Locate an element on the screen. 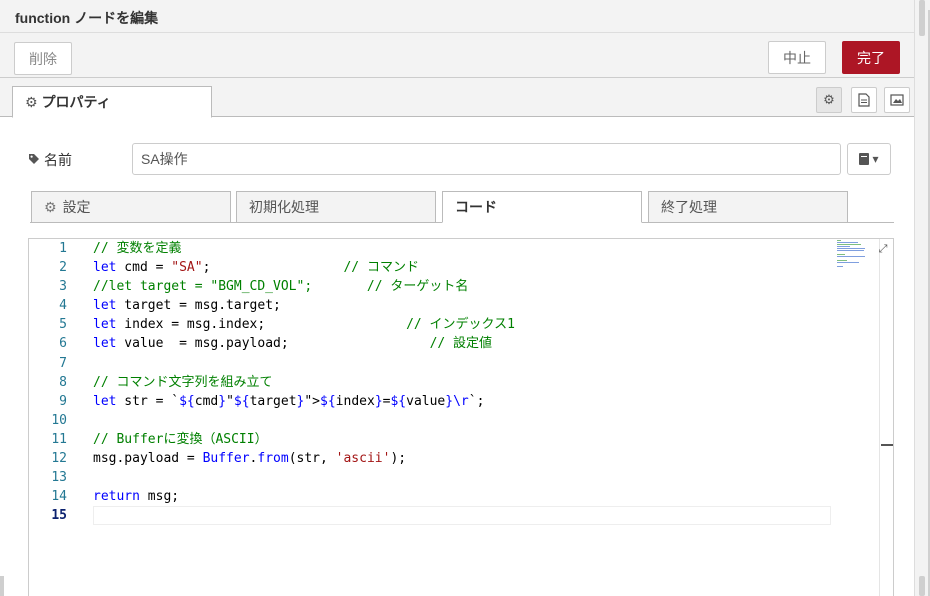 This screenshot has width=930, height=596. right-scrollbar is located at coordinates (922, 298).